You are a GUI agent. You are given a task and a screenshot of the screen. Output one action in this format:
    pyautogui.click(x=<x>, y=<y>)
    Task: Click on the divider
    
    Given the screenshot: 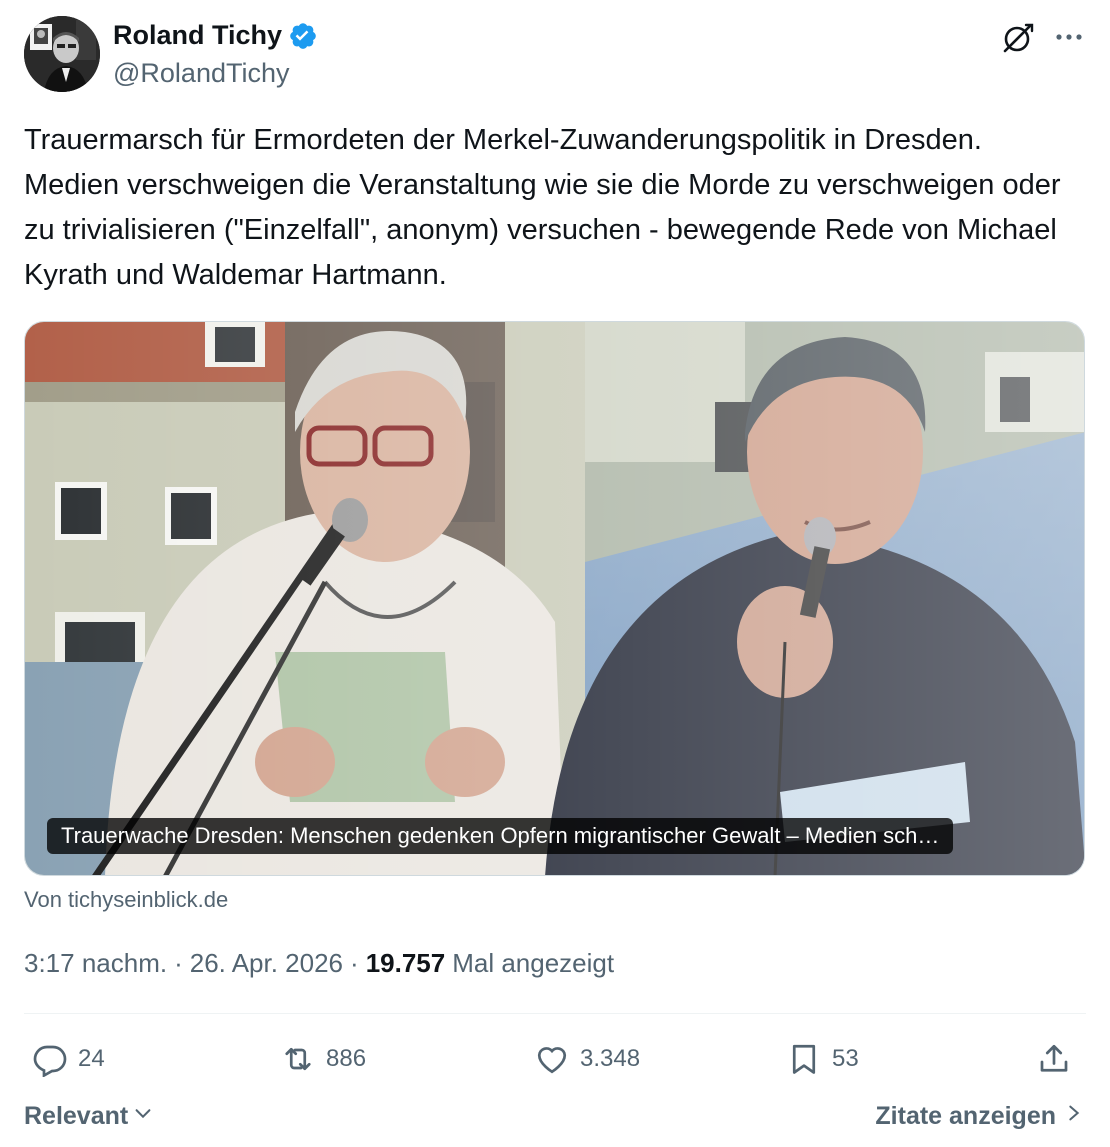 What is the action you would take?
    pyautogui.click(x=555, y=1013)
    